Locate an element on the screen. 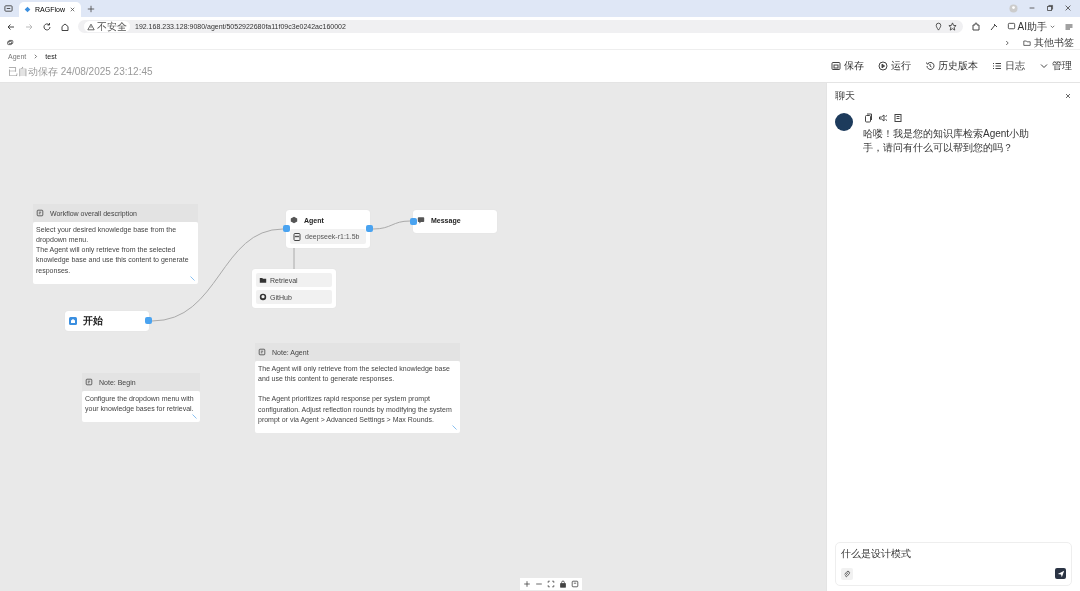  zoom-out-button is located at coordinates (539, 584).